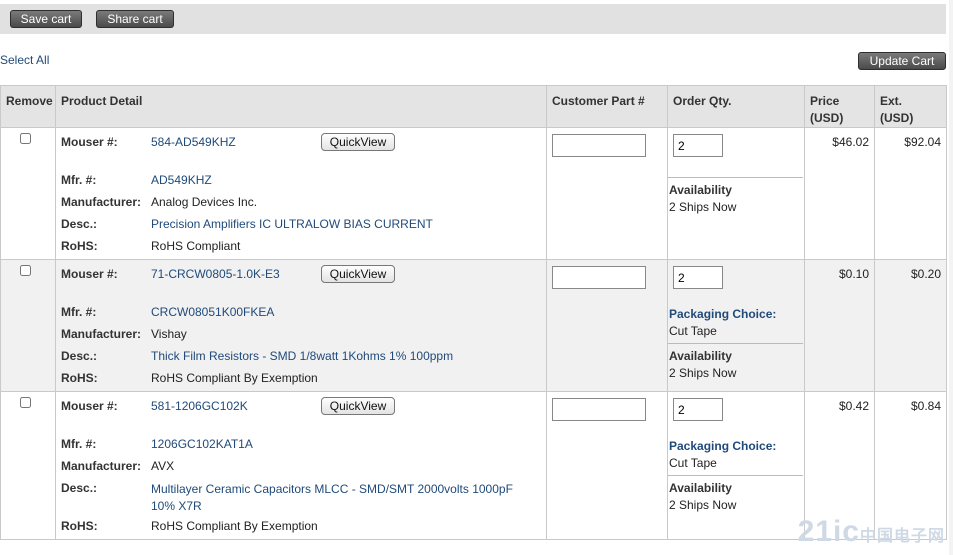 The image size is (953, 555). I want to click on mfr-number-link: CRCW08051K00FKEA, so click(212, 312).